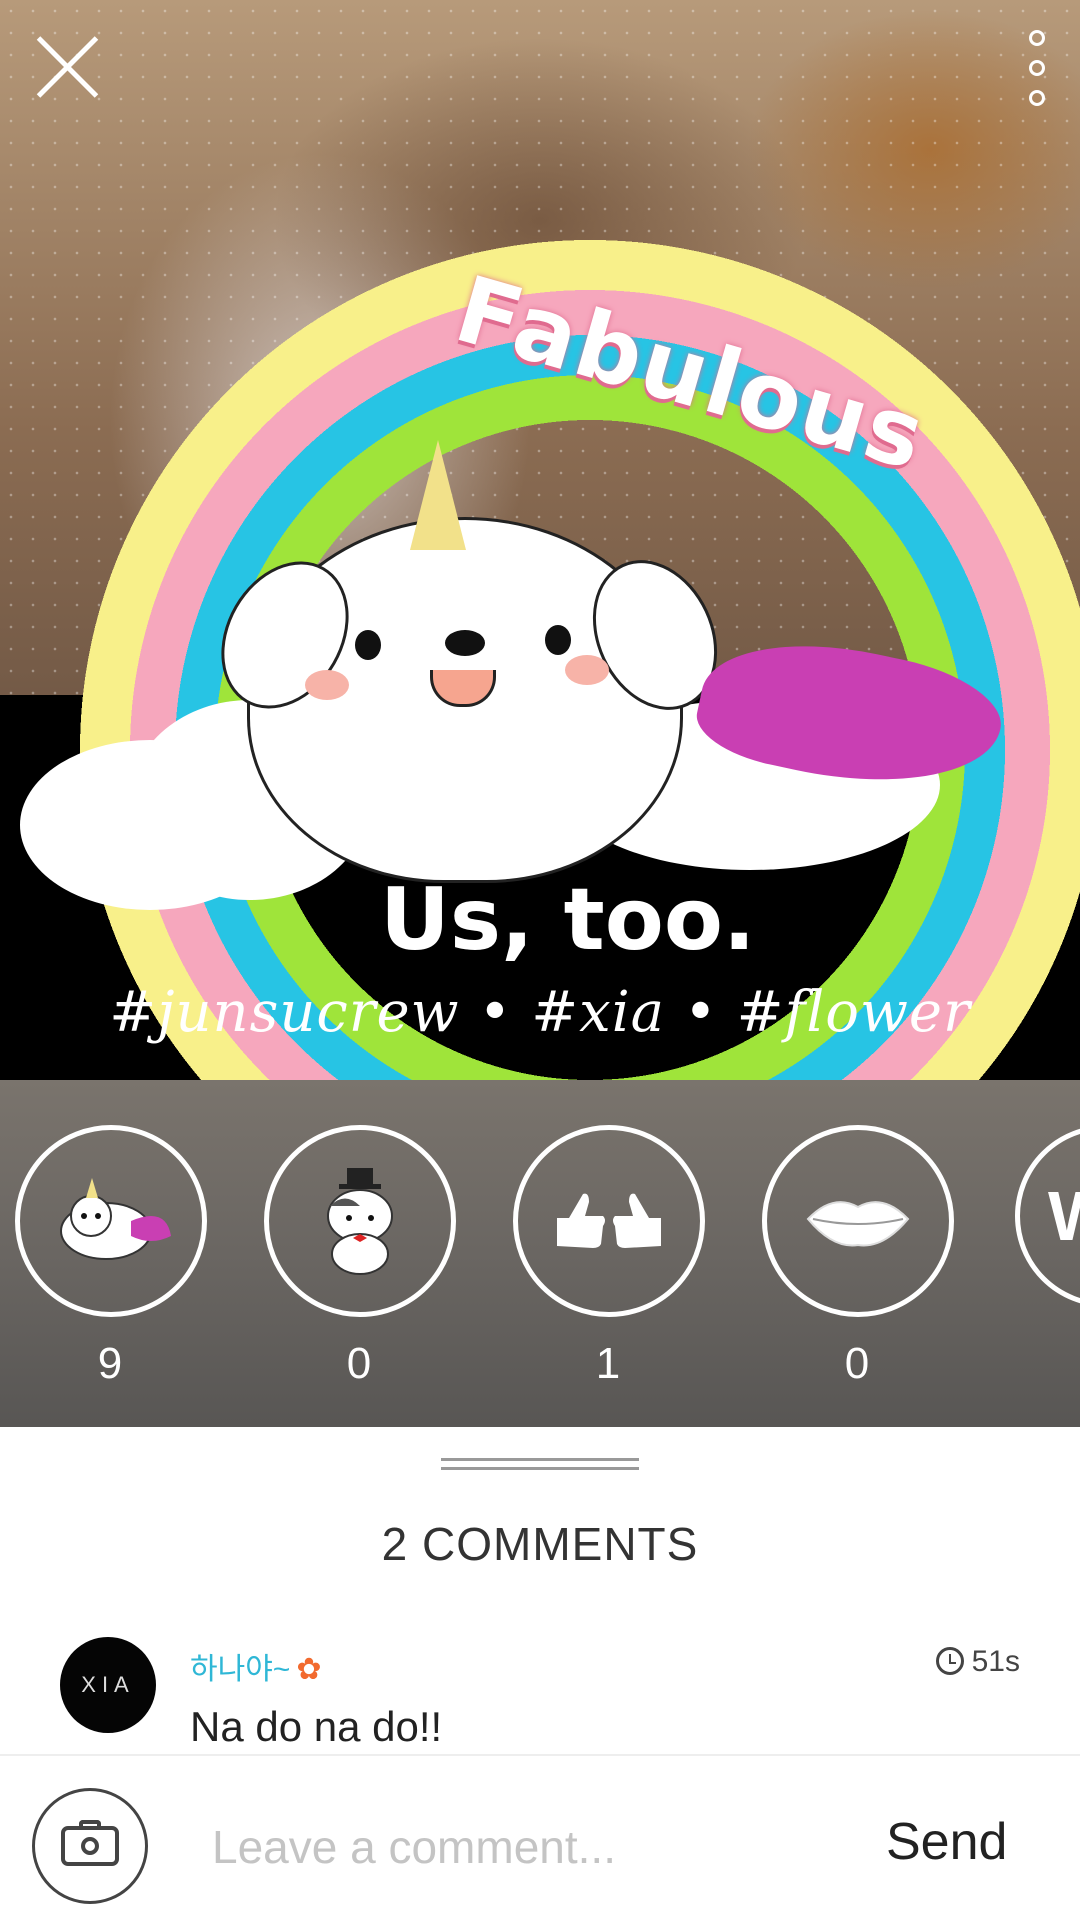 The width and height of the screenshot is (1080, 1922). Describe the element at coordinates (108, 1685) in the screenshot. I see `avatar: XIA` at that location.